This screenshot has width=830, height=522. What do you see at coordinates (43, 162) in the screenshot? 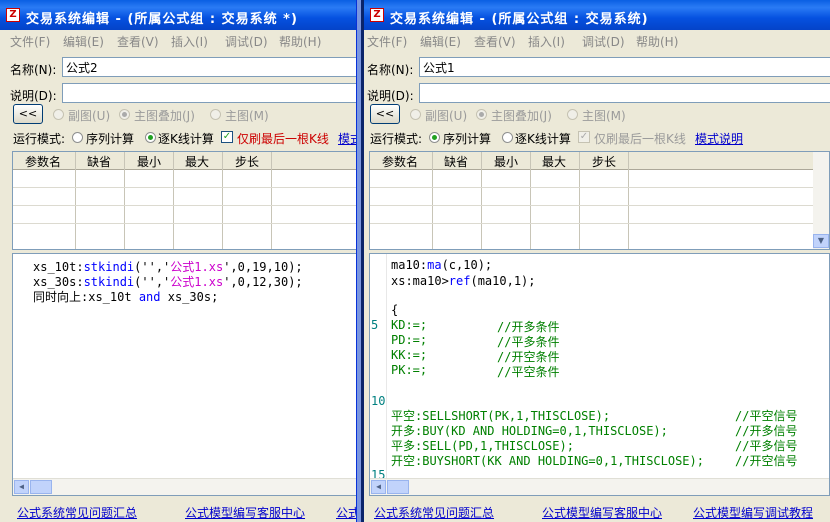
I see `col-param-name: 参数名` at bounding box center [43, 162].